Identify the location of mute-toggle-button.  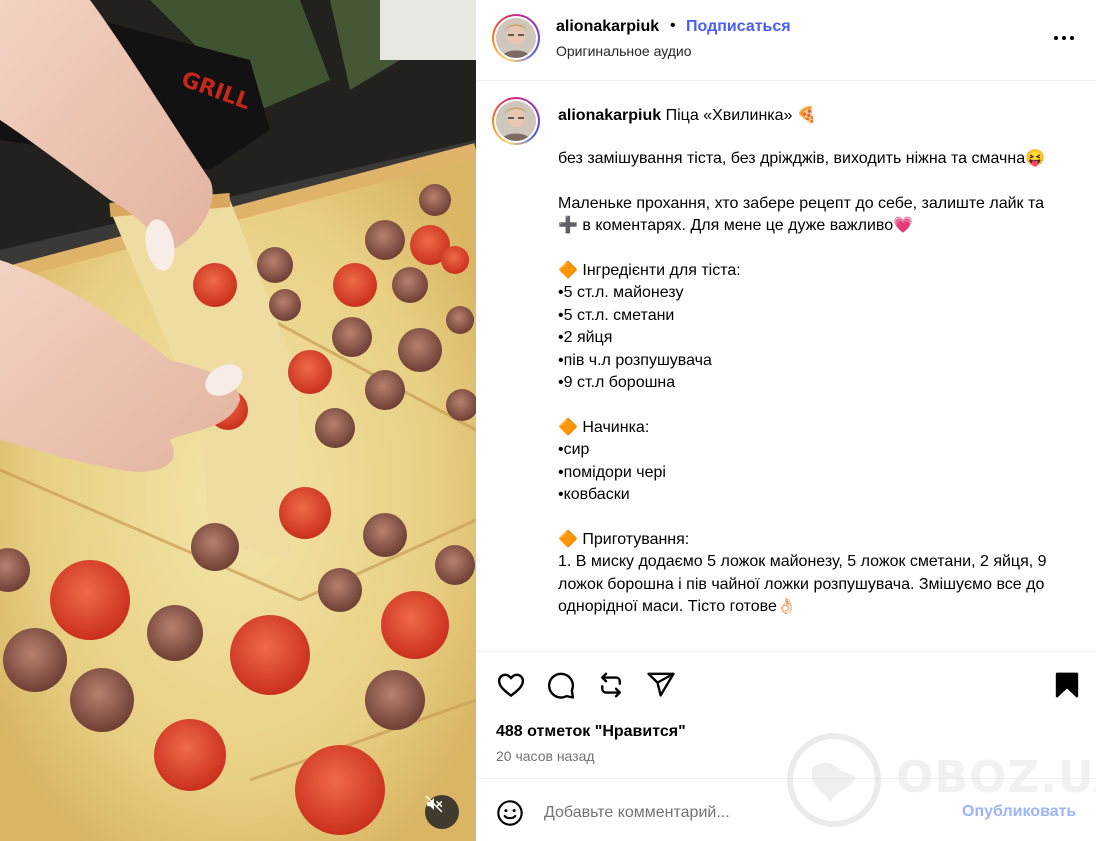
(442, 812).